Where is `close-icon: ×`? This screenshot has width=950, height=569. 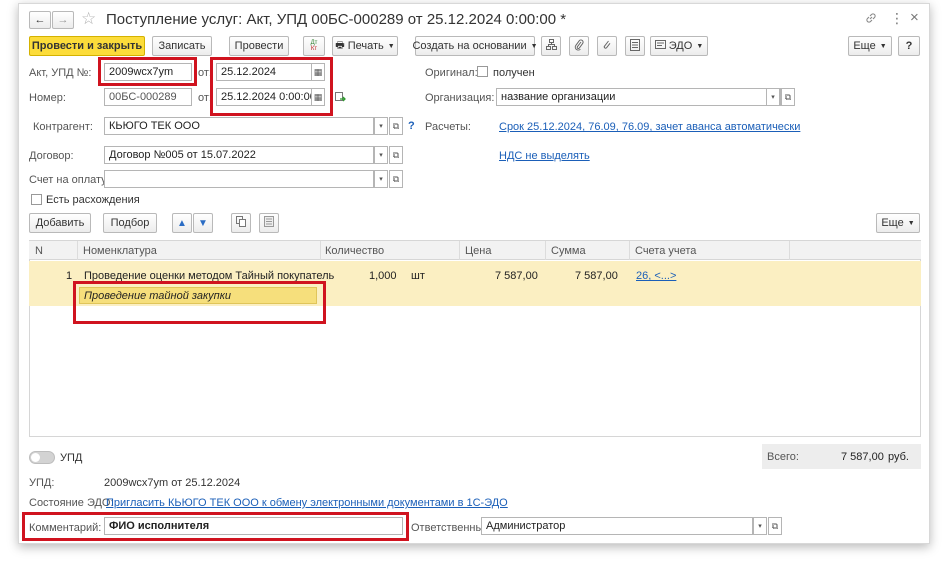 close-icon: × is located at coordinates (914, 17).